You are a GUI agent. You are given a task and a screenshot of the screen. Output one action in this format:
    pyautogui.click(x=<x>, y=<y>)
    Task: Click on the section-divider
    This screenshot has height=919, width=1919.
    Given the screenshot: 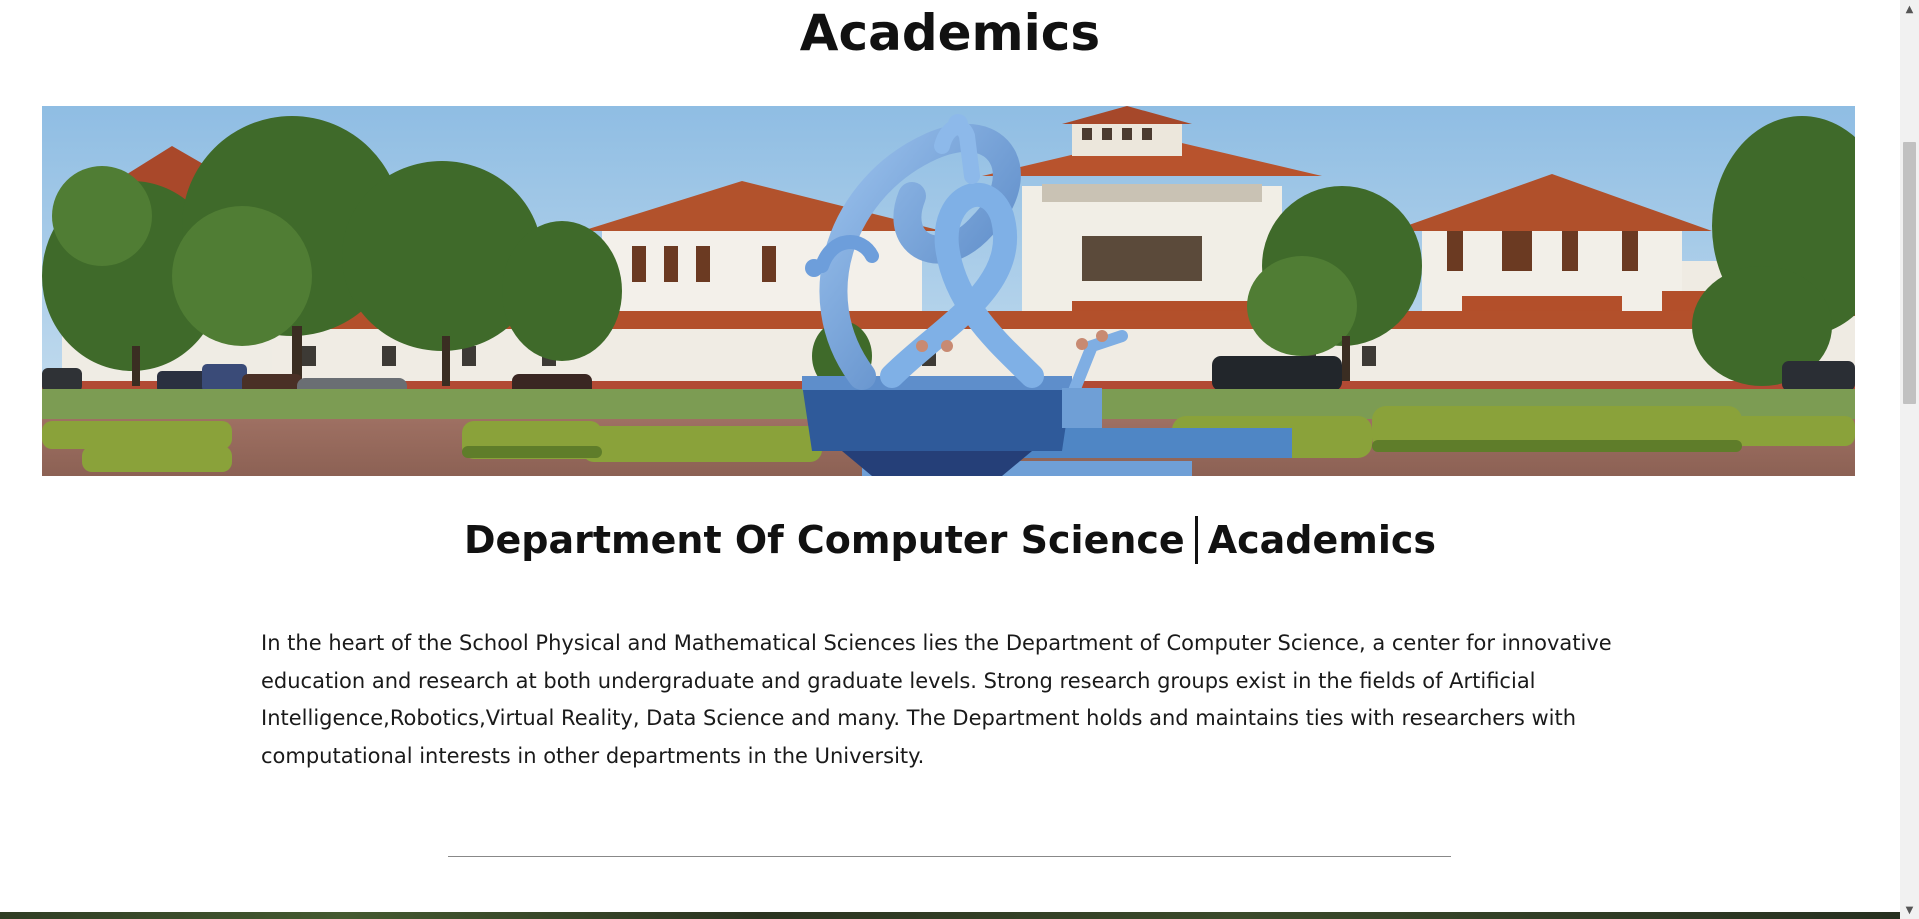 What is the action you would take?
    pyautogui.click(x=949, y=856)
    